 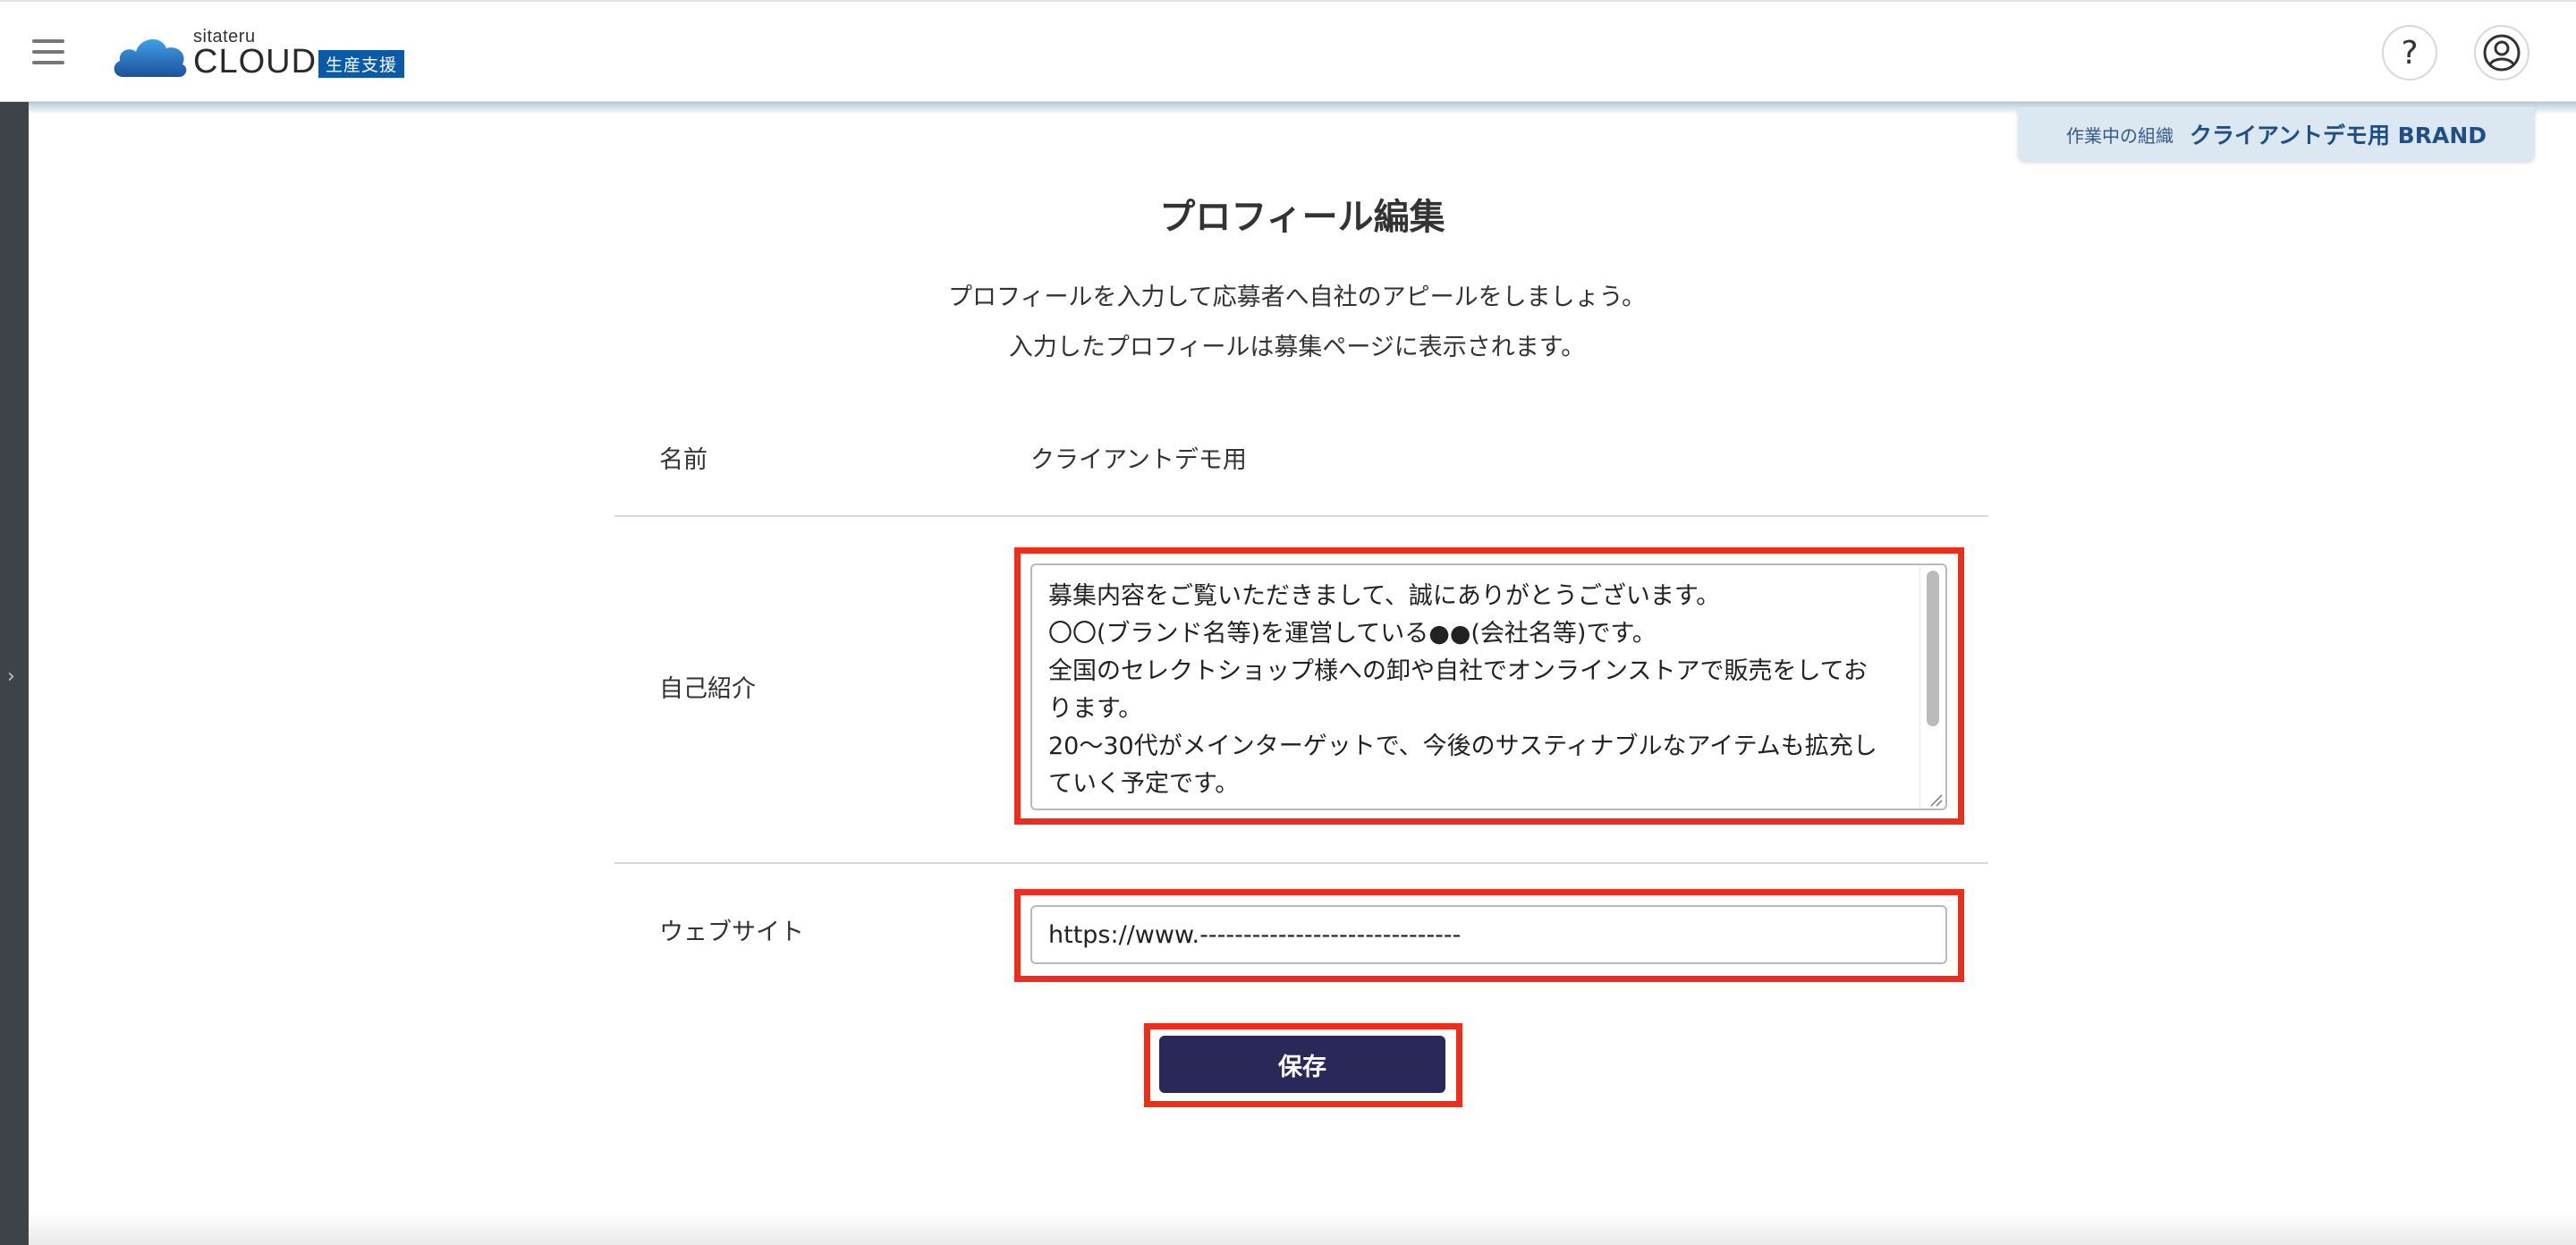 I want to click on name-value: クライアントデモ用, so click(x=1138, y=460).